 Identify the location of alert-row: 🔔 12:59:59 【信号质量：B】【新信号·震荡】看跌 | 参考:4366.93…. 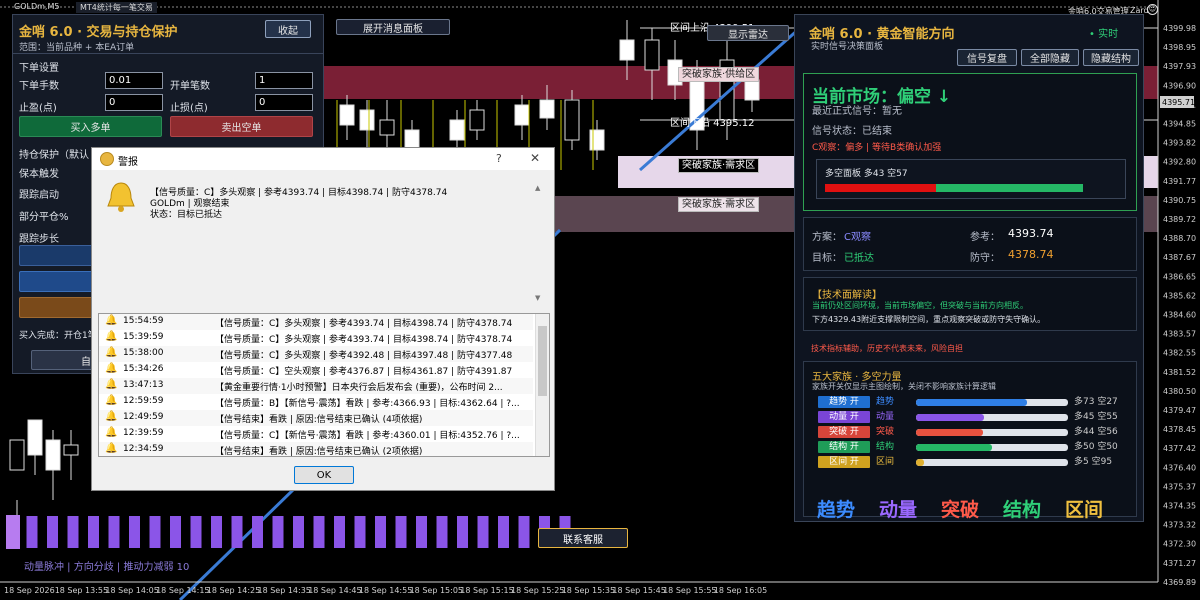
(316, 402).